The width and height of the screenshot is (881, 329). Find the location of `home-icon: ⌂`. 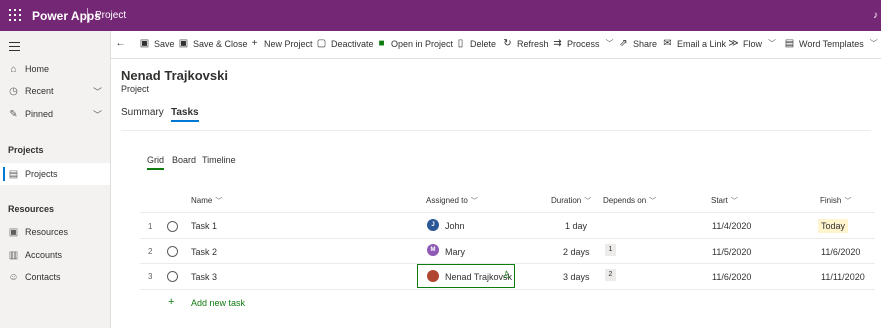

home-icon: ⌂ is located at coordinates (13, 69).